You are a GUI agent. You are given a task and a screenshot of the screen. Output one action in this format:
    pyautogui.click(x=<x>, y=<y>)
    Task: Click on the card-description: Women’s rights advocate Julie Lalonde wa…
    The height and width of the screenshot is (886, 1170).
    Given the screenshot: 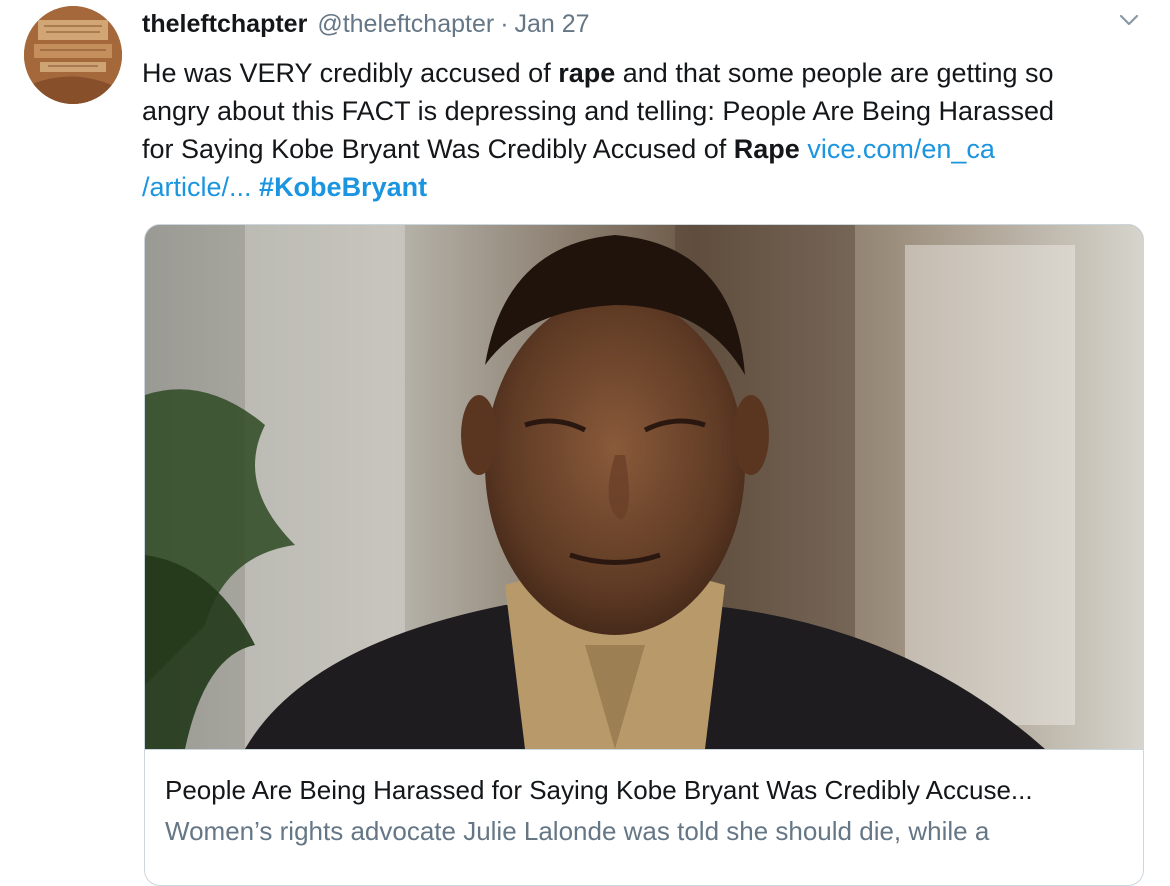 What is the action you would take?
    pyautogui.click(x=577, y=831)
    